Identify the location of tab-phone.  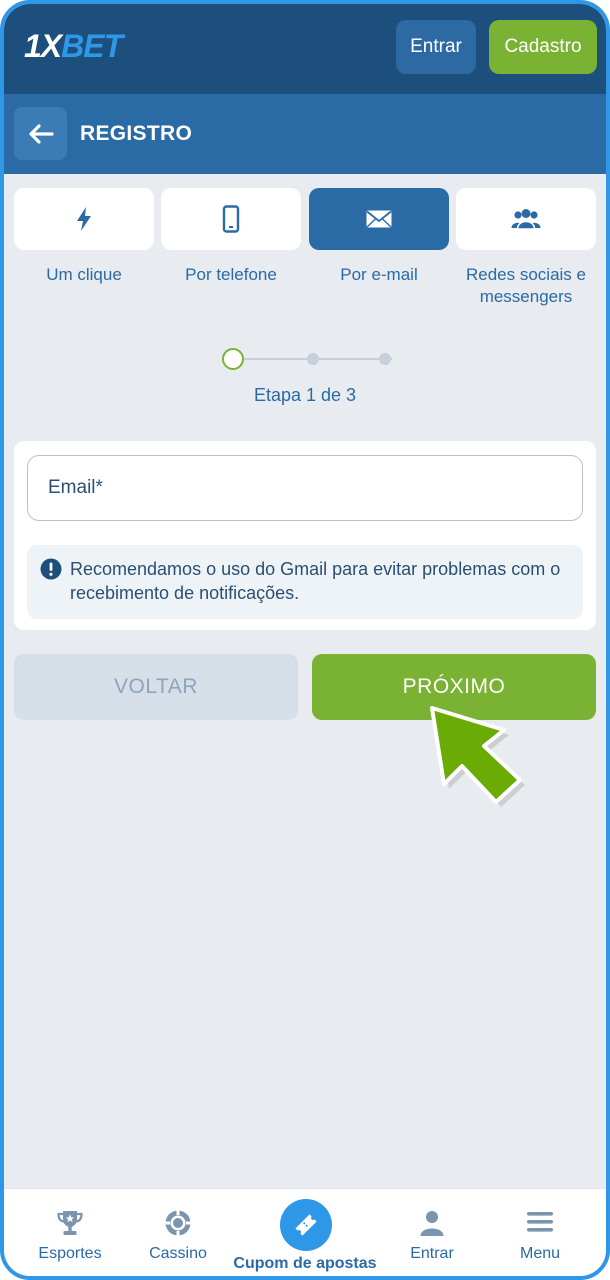
(231, 219).